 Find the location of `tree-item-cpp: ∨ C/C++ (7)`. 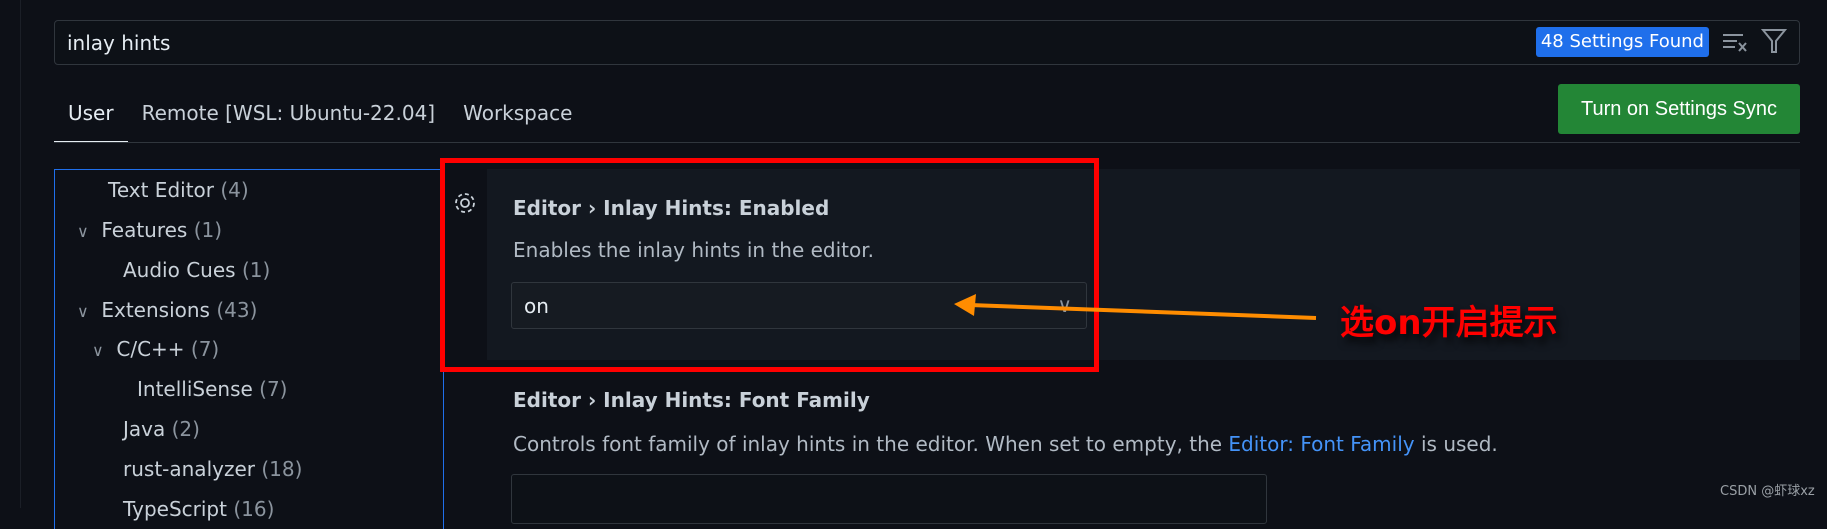

tree-item-cpp: ∨ C/C++ (7) is located at coordinates (155, 349).